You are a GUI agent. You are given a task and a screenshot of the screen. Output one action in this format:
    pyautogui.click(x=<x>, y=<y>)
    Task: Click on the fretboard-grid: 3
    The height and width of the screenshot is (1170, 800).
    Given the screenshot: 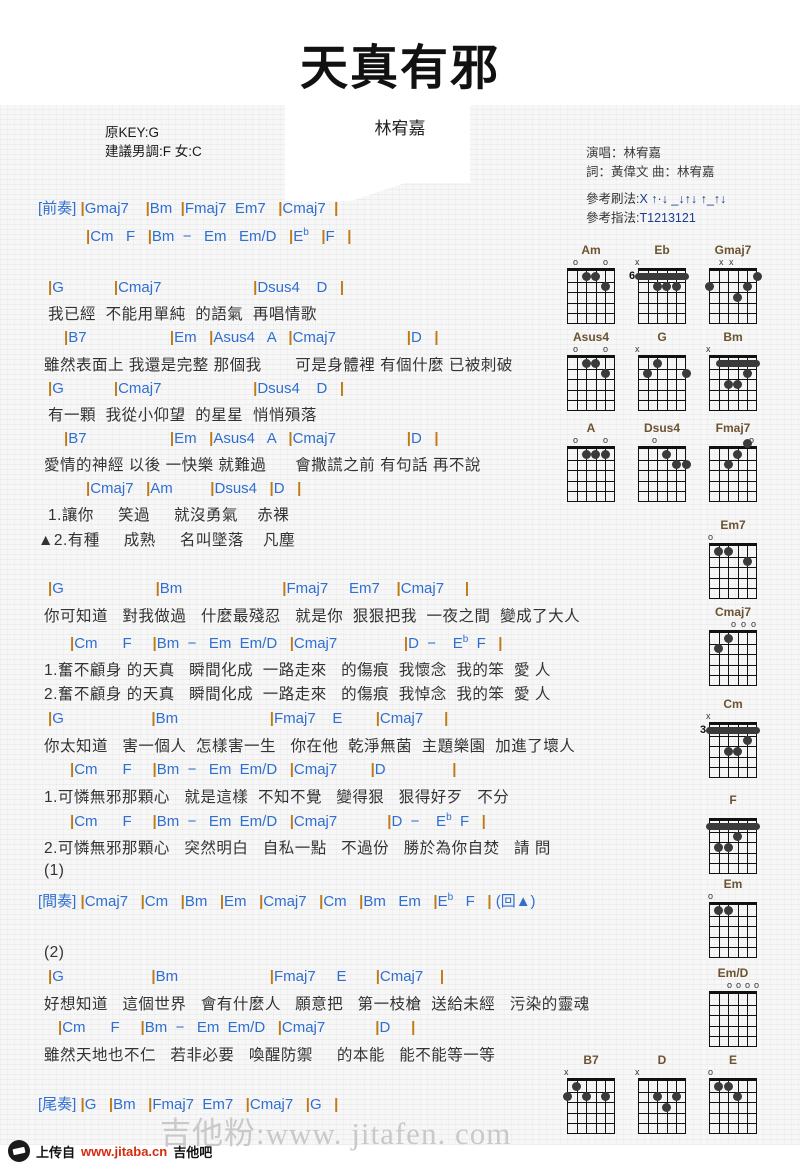 What is the action you would take?
    pyautogui.click(x=730, y=750)
    